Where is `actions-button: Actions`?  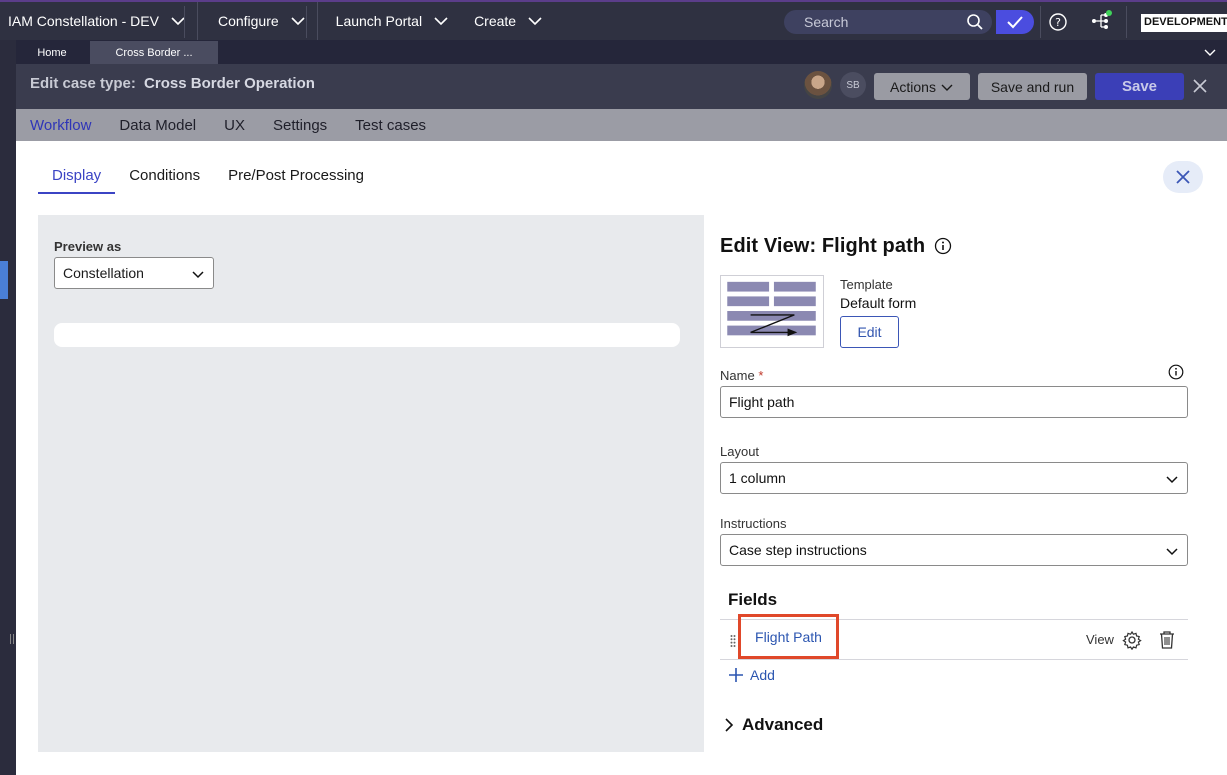
actions-button: Actions is located at coordinates (922, 86).